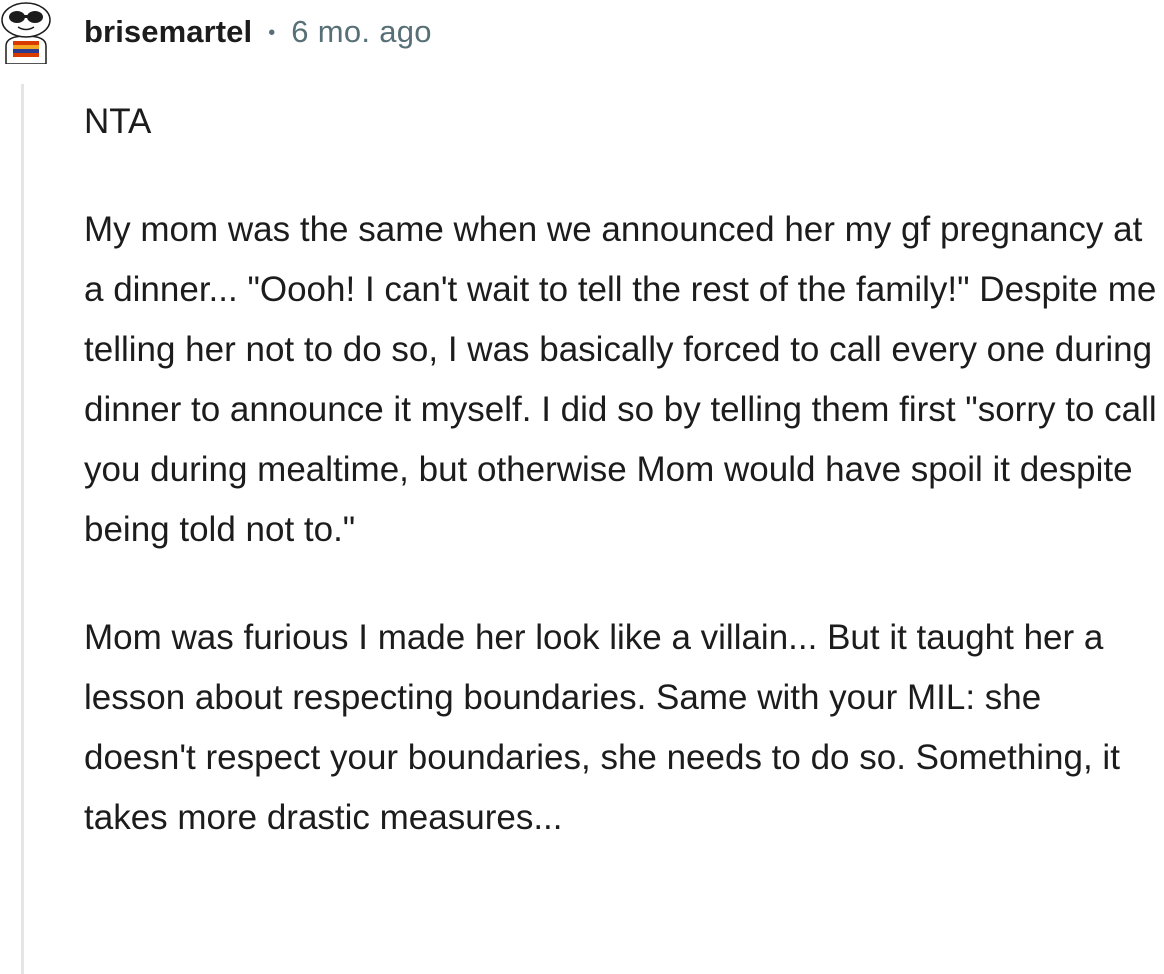 This screenshot has height=974, width=1164. I want to click on user-avatar-icon, so click(29, 32).